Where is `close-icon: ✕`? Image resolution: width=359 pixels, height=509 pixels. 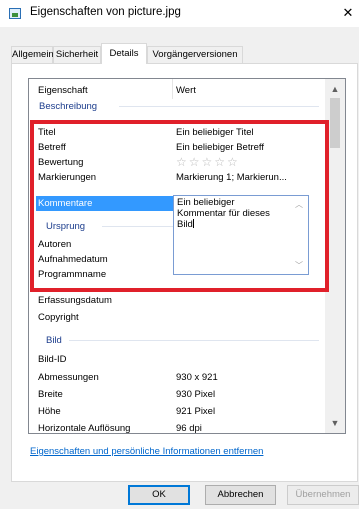
close-icon: ✕ is located at coordinates (348, 13).